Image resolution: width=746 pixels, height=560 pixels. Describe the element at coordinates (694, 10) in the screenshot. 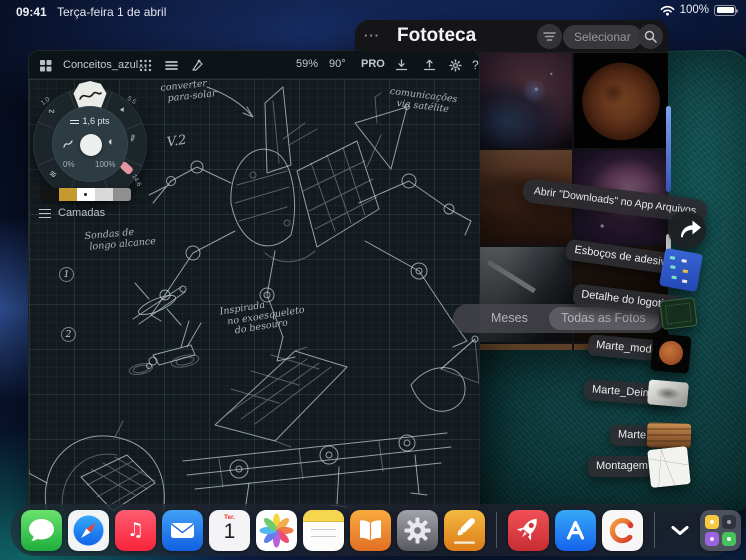

I see `battery-percent: 100%` at that location.